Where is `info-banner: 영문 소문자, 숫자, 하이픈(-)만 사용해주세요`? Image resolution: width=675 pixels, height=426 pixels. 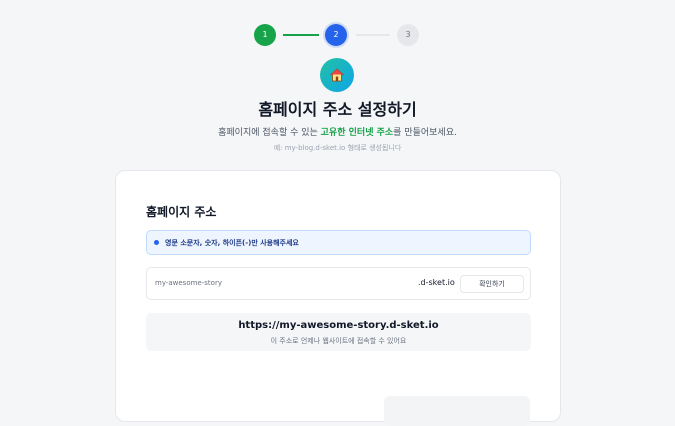
info-banner: 영문 소문자, 숫자, 하이픈(-)만 사용해주세요 is located at coordinates (338, 242).